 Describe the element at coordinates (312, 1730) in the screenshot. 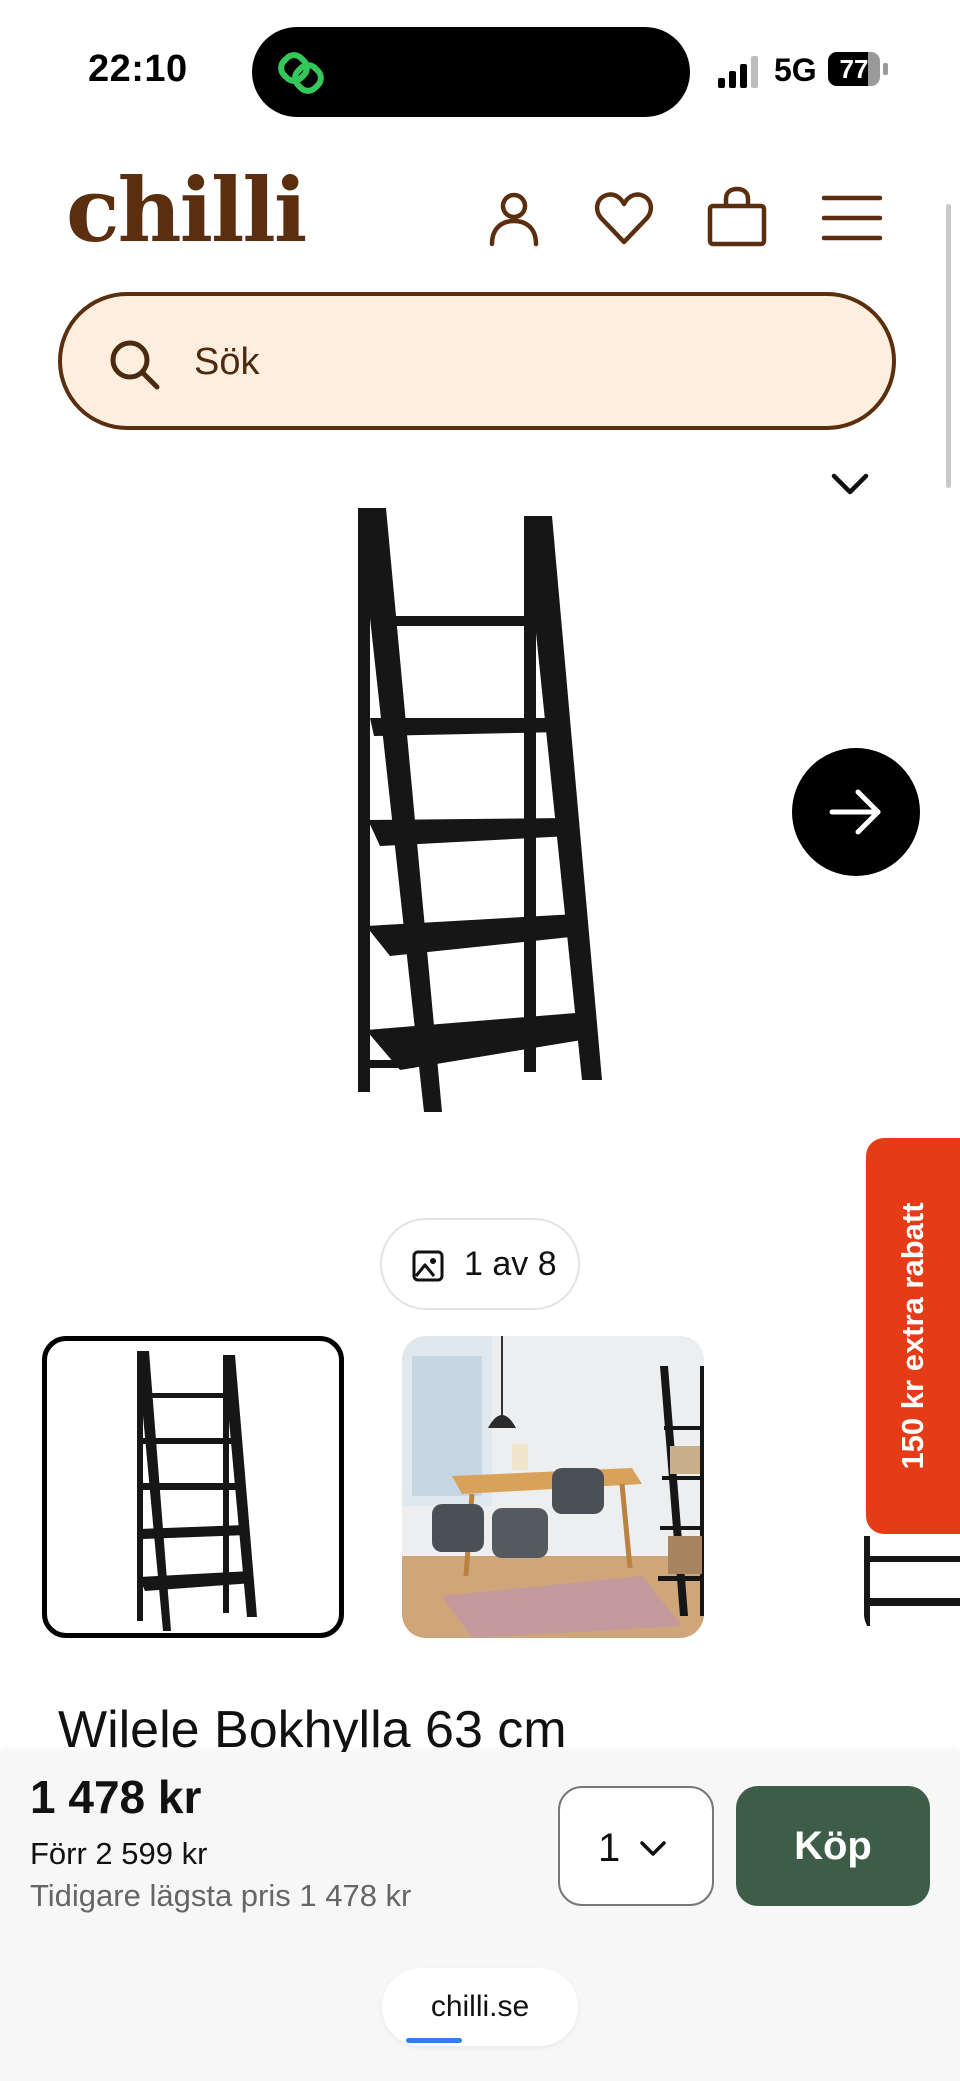

I see `product-title: Wilele Bokhylla 63 cm` at that location.